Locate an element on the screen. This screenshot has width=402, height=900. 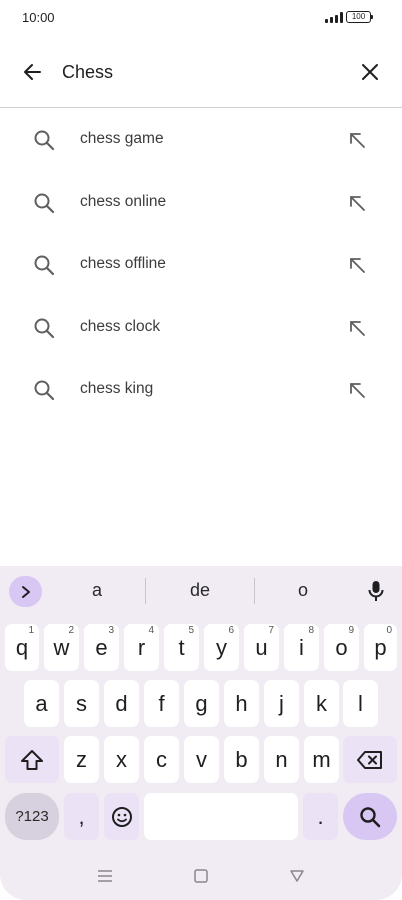
keyboard-expand-button is located at coordinates (25, 591).